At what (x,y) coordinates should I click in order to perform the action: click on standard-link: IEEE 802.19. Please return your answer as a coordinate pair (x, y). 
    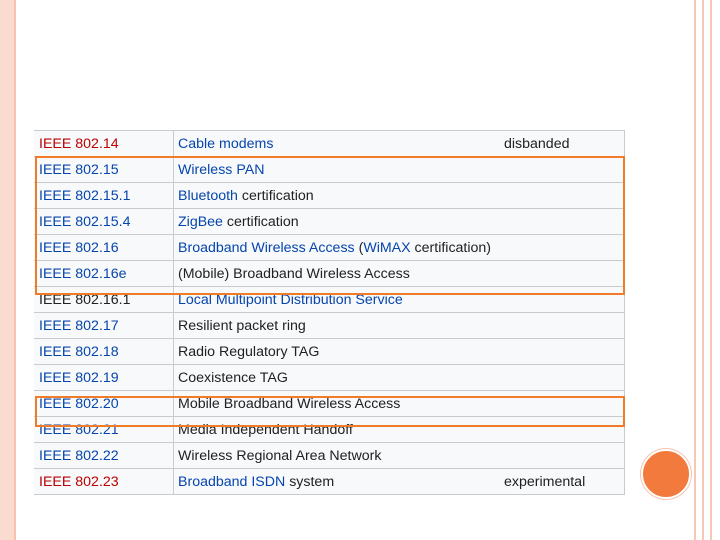
    Looking at the image, I should click on (79, 378).